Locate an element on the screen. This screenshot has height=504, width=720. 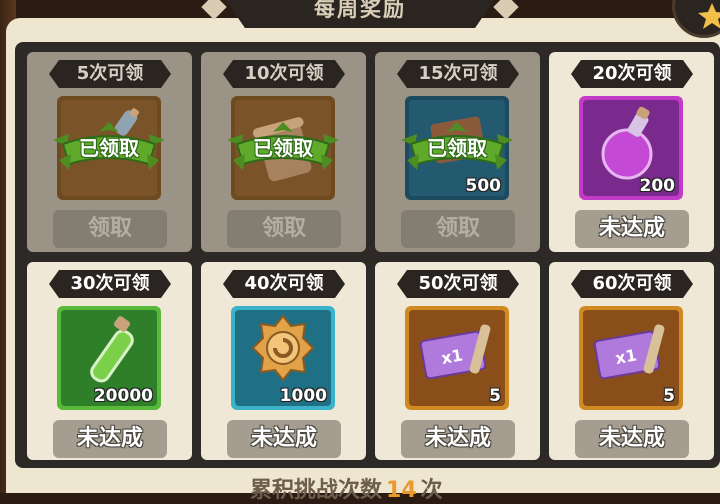
reward-item: 200 is located at coordinates (631, 148).